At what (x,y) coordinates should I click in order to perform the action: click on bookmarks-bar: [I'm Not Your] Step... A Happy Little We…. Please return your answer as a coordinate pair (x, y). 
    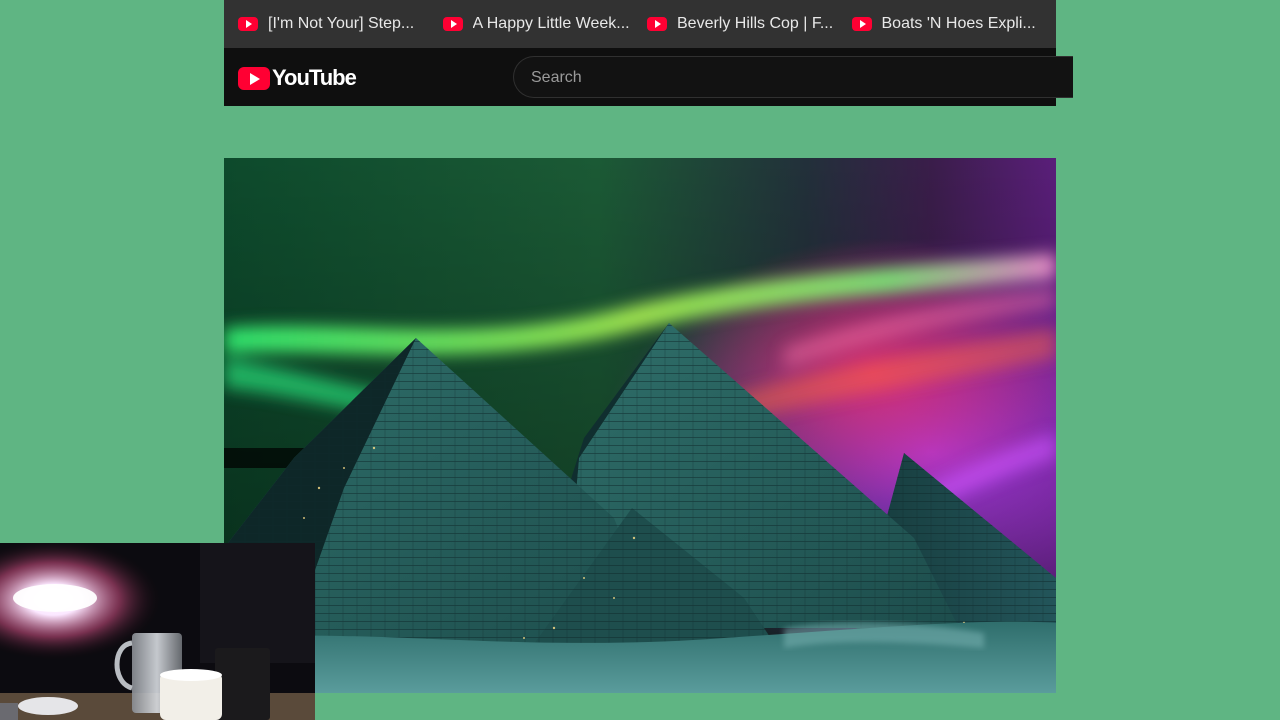
    Looking at the image, I should click on (640, 24).